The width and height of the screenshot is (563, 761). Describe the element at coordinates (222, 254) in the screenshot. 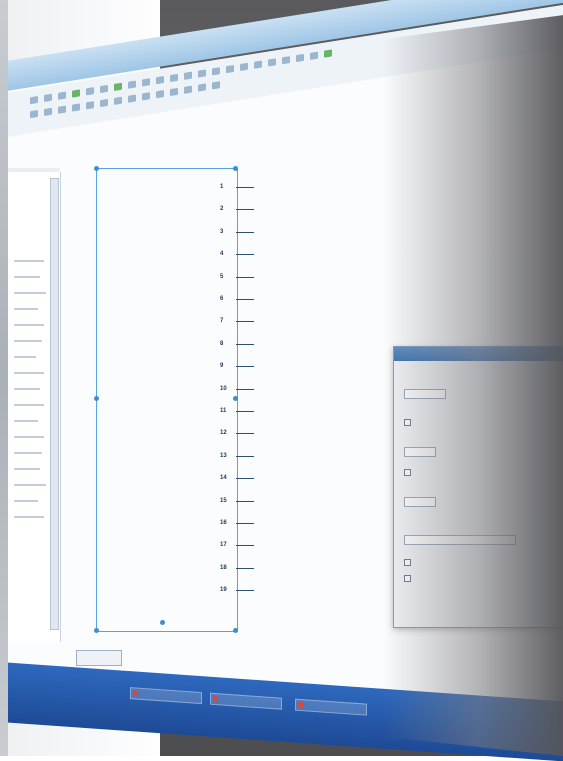

I see `pin-number: 4` at that location.